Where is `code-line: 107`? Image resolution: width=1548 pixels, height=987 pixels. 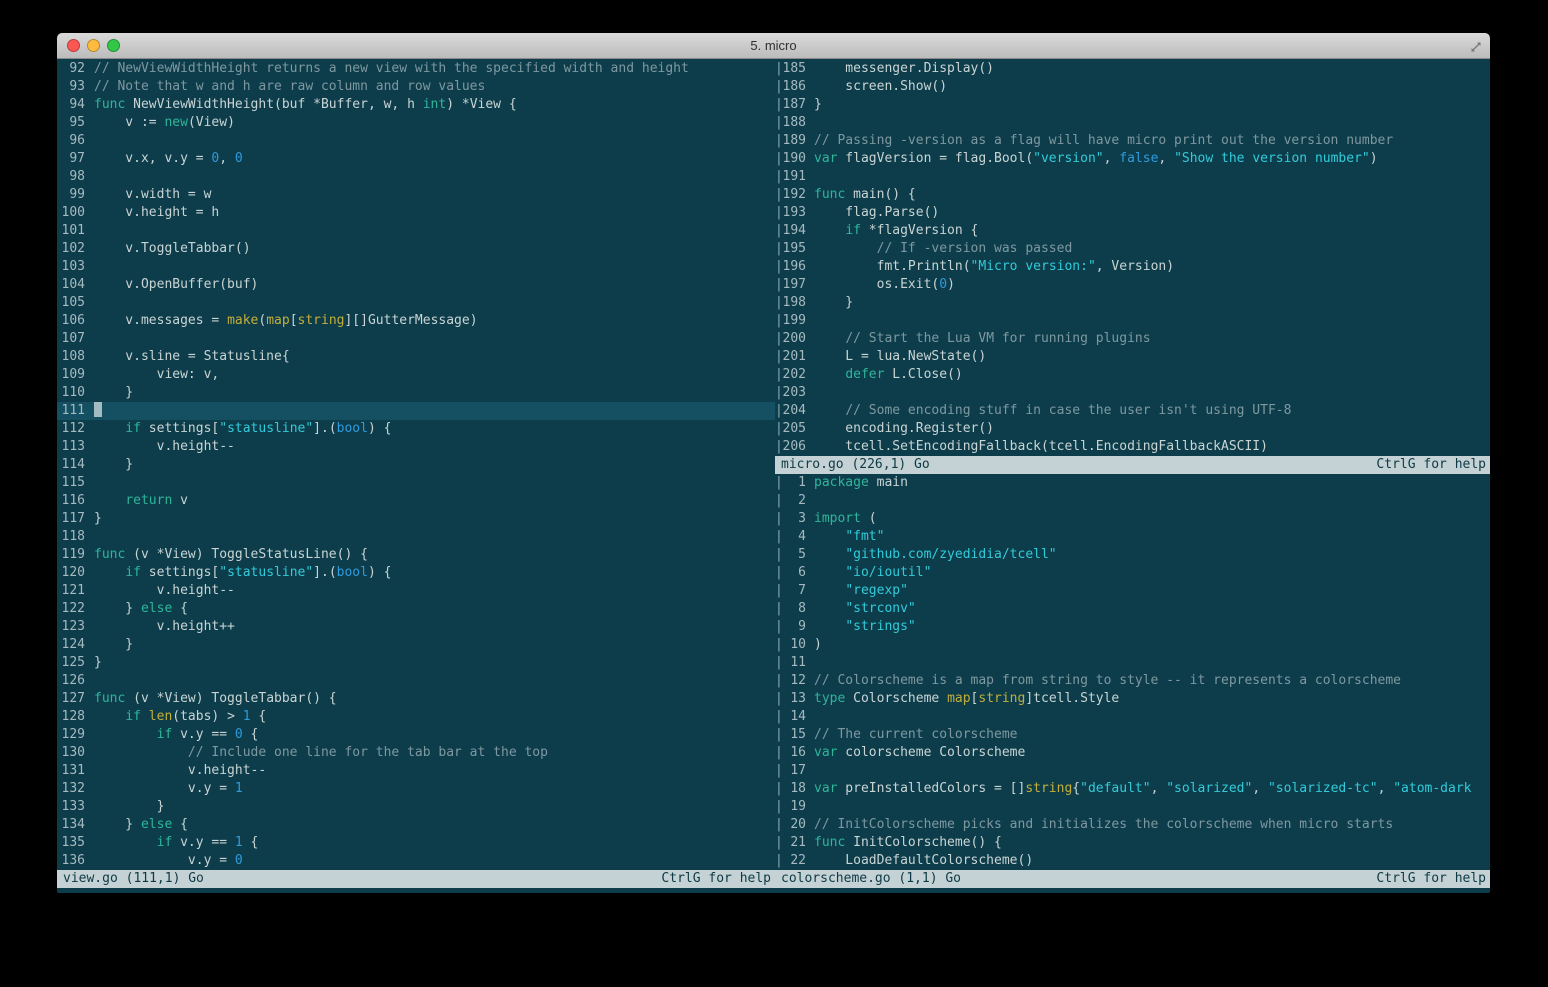 code-line: 107 is located at coordinates (416, 339).